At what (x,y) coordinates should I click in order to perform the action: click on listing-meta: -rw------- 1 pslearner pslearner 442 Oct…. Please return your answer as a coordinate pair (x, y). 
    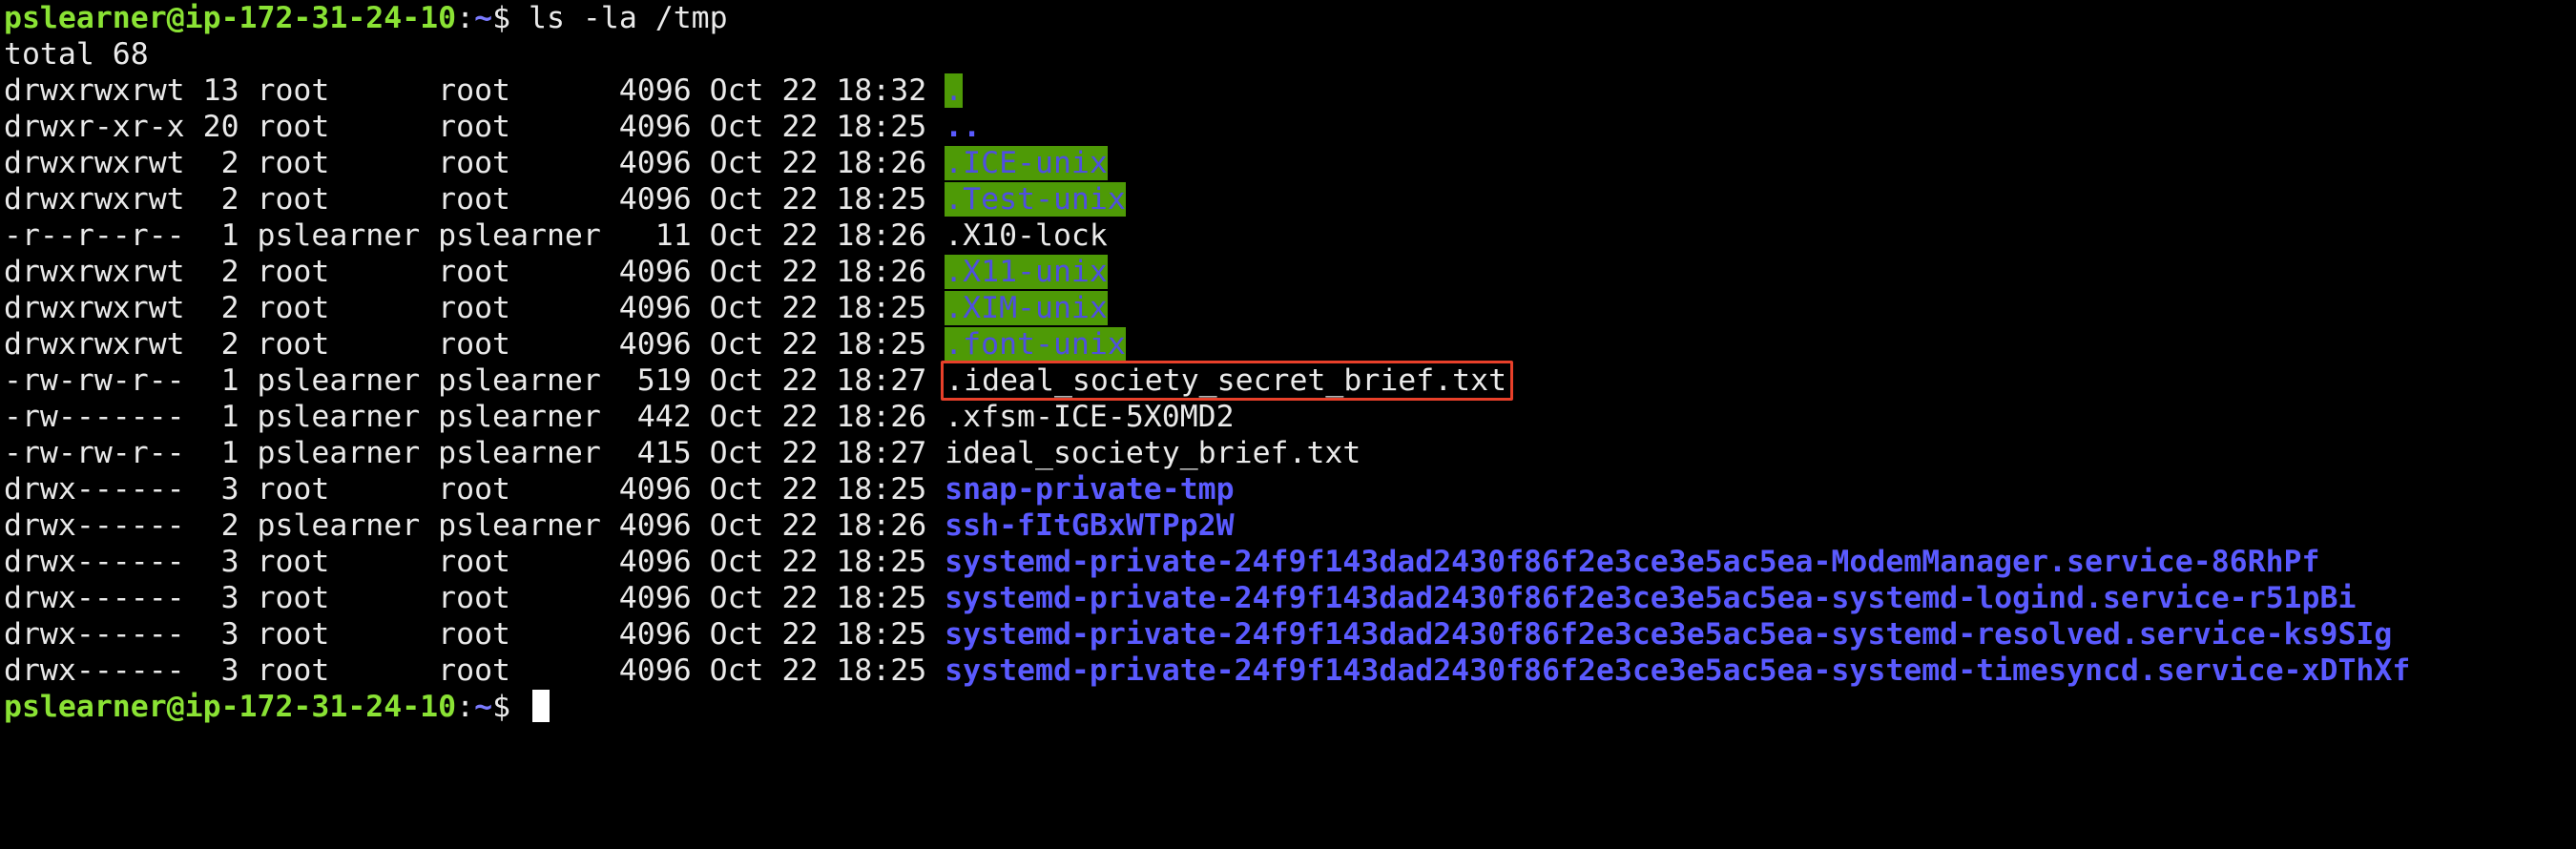
    Looking at the image, I should click on (474, 417).